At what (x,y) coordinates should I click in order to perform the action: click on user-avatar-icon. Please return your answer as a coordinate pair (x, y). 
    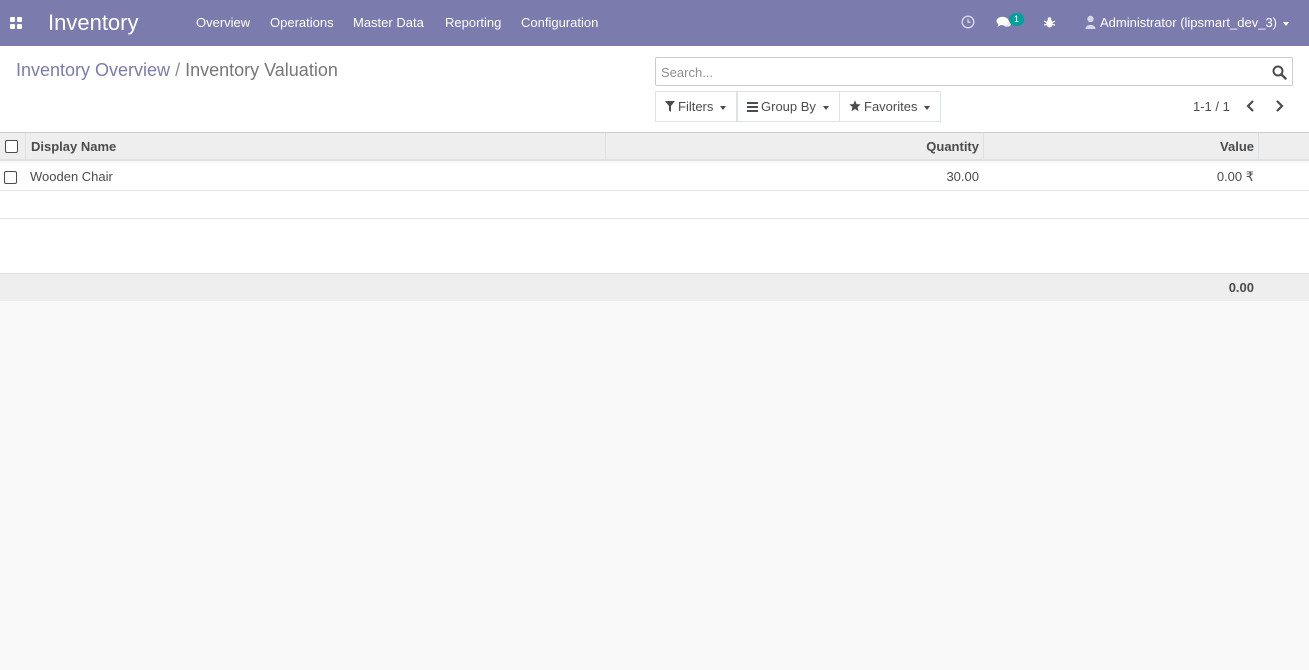
    Looking at the image, I should click on (1090, 22).